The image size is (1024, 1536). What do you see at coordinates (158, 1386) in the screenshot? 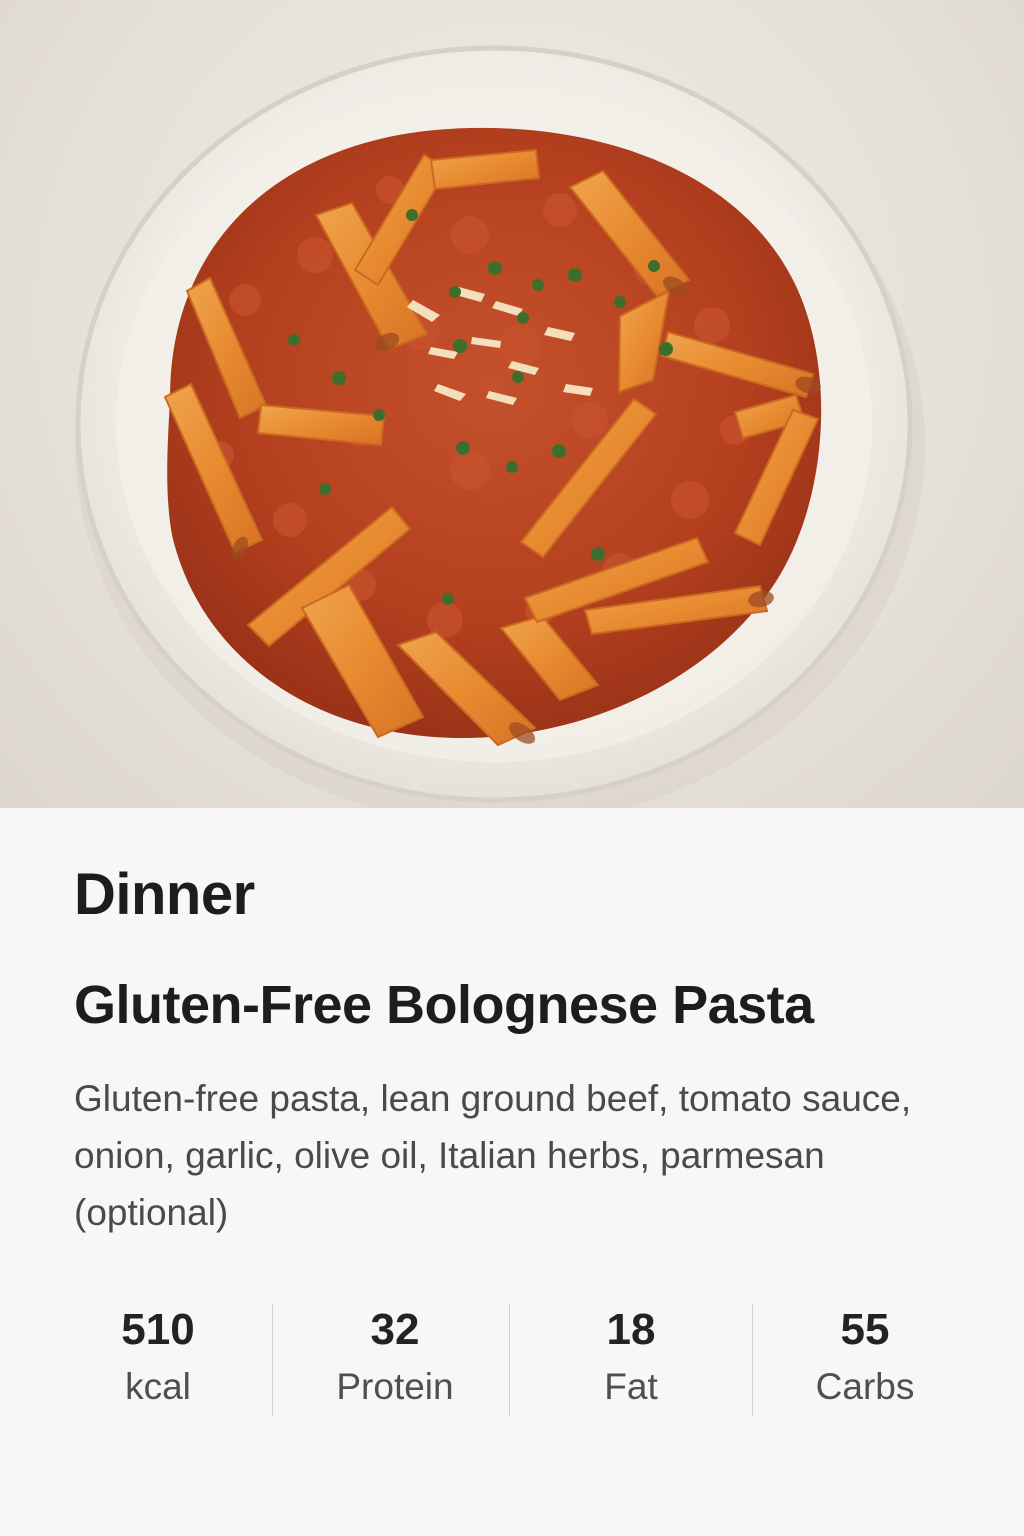
I see `macro-label: kcal` at bounding box center [158, 1386].